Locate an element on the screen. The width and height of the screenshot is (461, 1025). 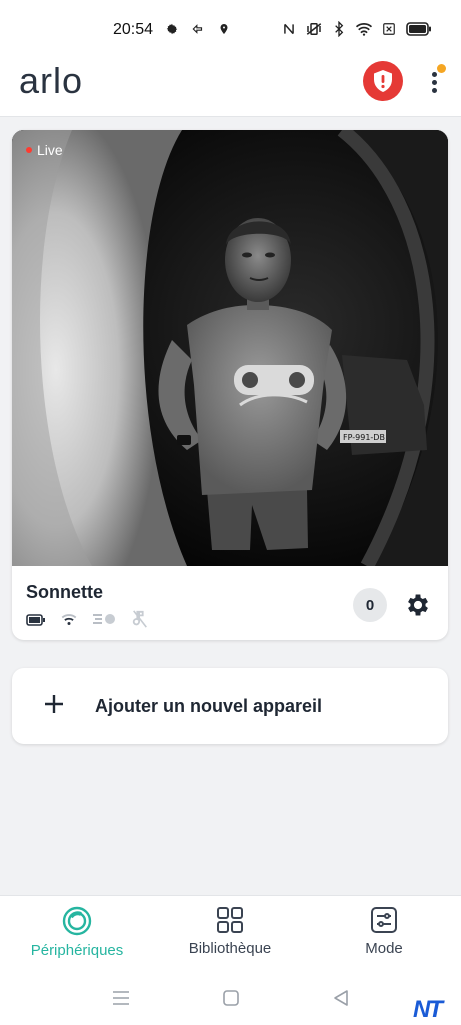
vibrate-mute-icon is located at coordinates (314, 29).